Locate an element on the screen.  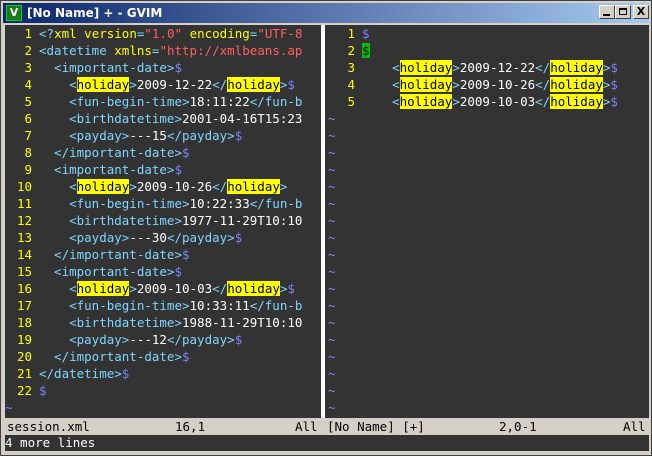
buffer-line: 5 <fun-begin-time>18:11:22</fun-b is located at coordinates (162, 101).